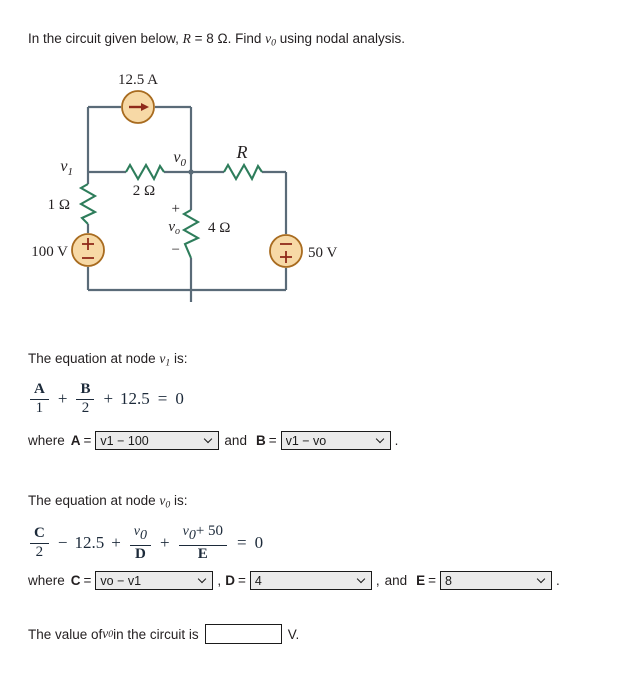 This screenshot has width=633, height=676. What do you see at coordinates (219, 228) in the screenshot?
I see `label-resistor-4ohm: 4 Ω` at bounding box center [219, 228].